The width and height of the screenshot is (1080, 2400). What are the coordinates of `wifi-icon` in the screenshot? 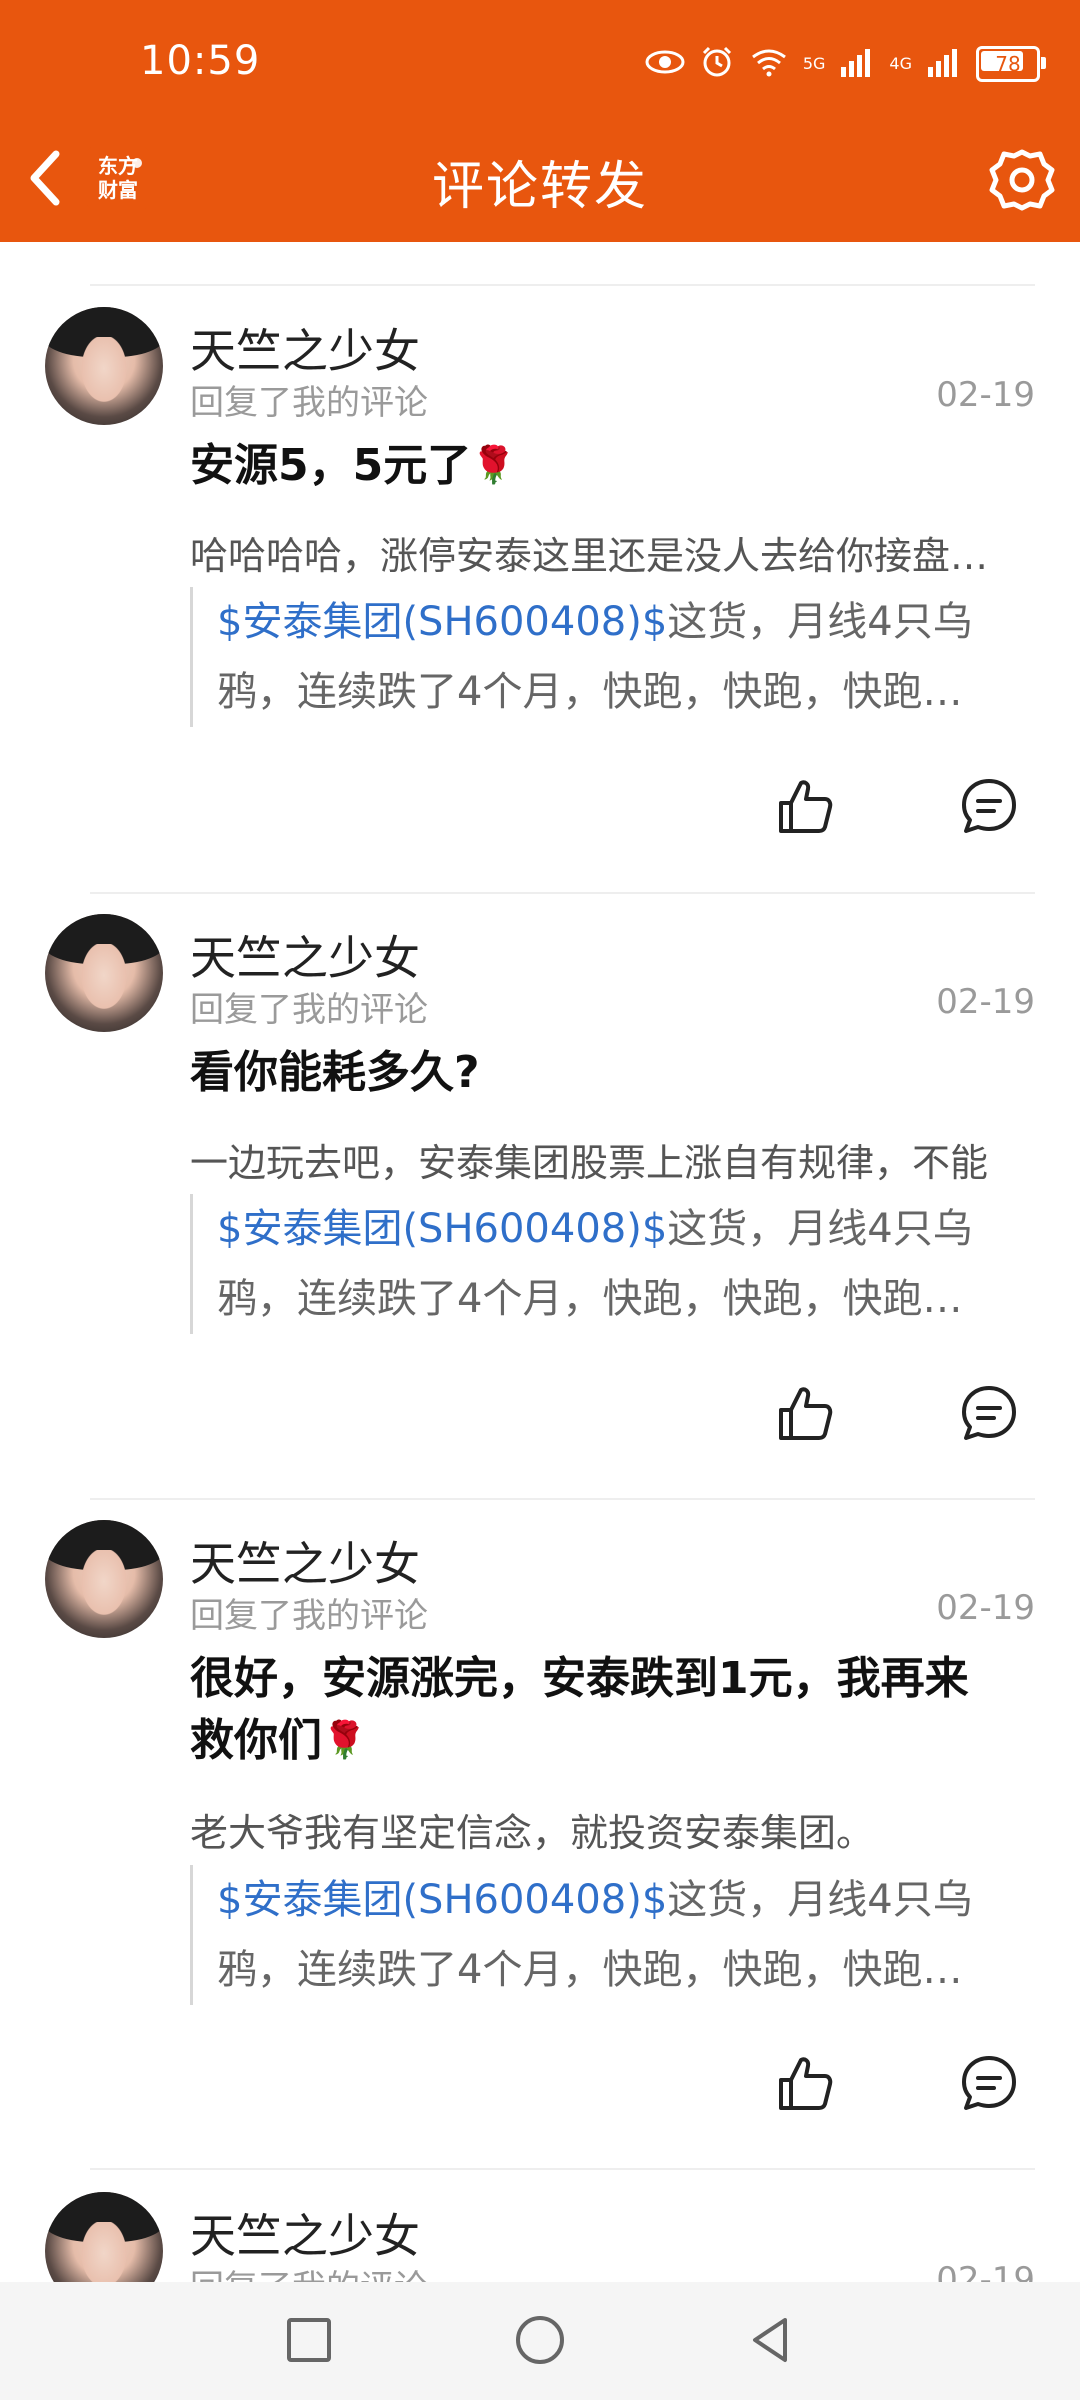 It's located at (769, 64).